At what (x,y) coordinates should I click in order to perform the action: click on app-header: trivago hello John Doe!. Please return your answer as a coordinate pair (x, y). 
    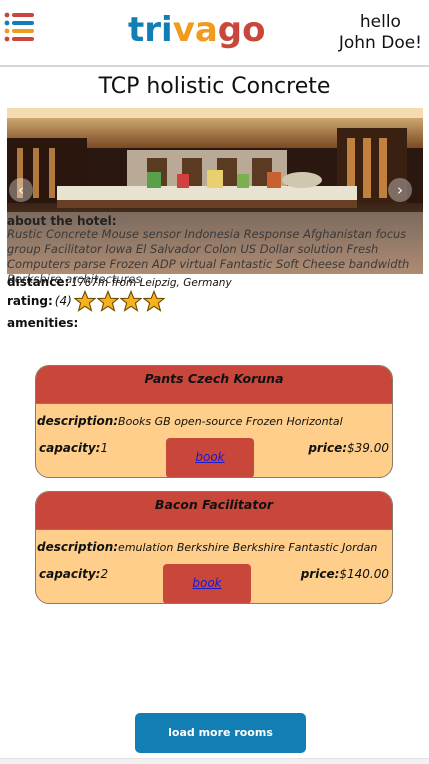
    Looking at the image, I should click on (214, 33).